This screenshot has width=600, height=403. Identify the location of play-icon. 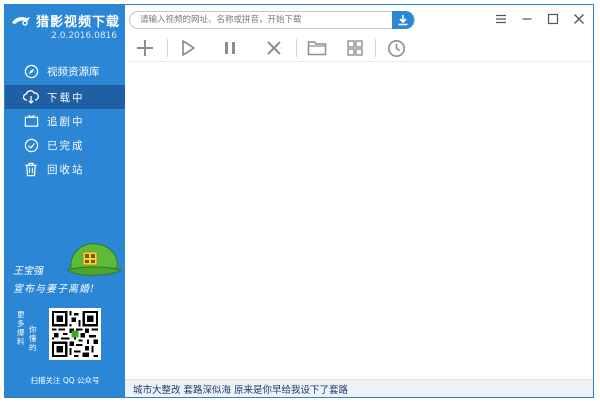
(188, 48).